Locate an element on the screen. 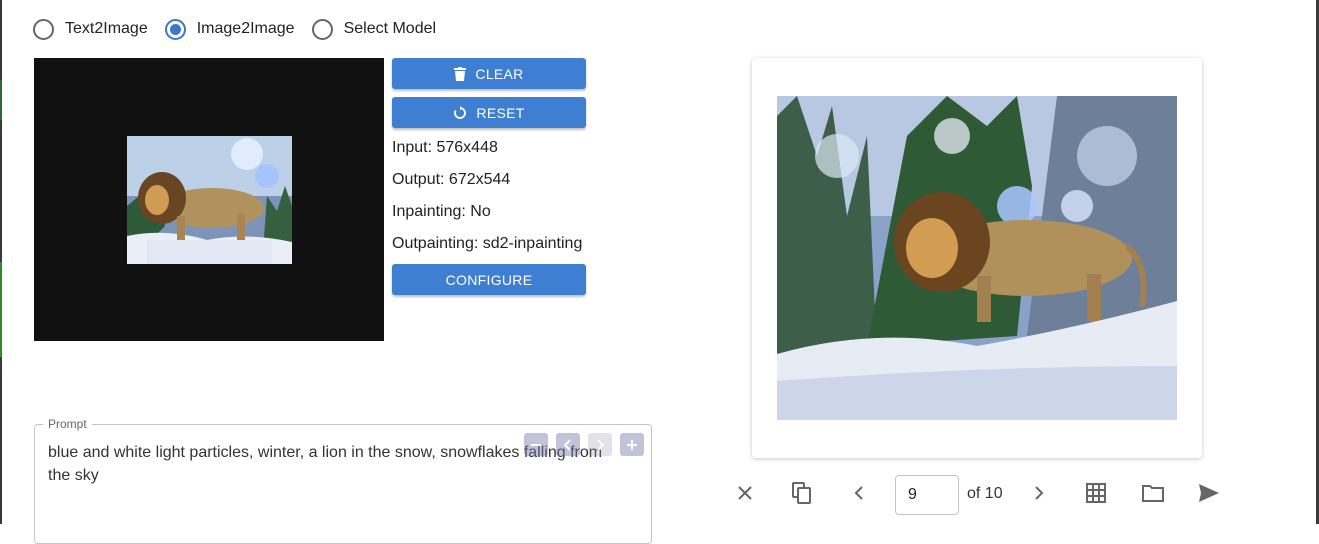 The image size is (1319, 544). grid-view-button is located at coordinates (1096, 495).